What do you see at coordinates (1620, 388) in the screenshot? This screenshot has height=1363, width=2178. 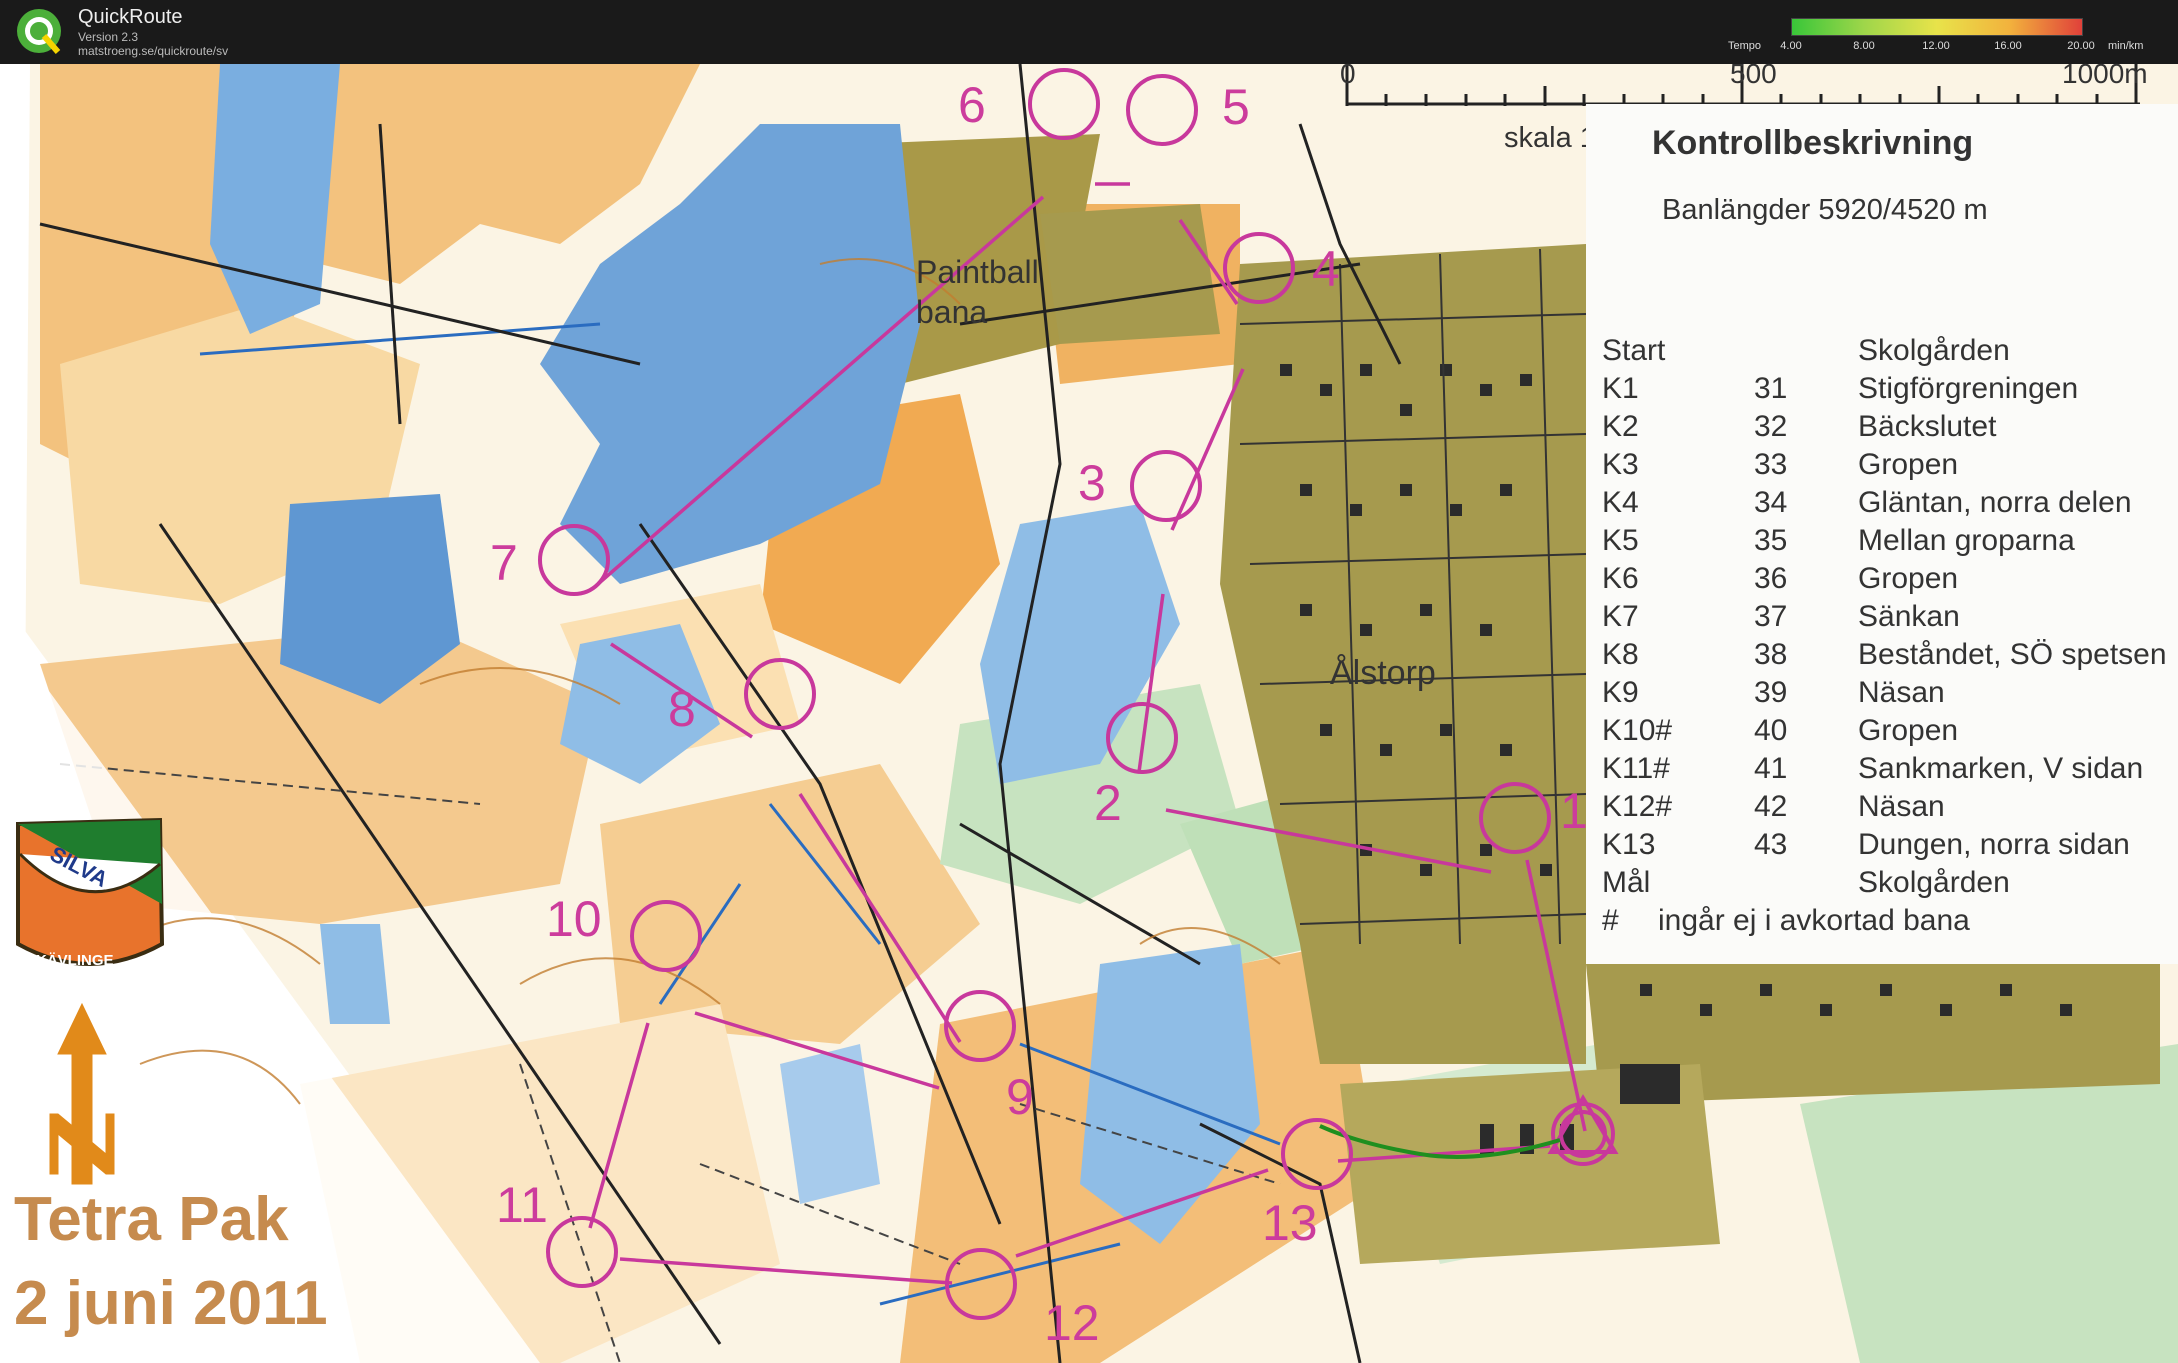 I see `row-id: K1` at bounding box center [1620, 388].